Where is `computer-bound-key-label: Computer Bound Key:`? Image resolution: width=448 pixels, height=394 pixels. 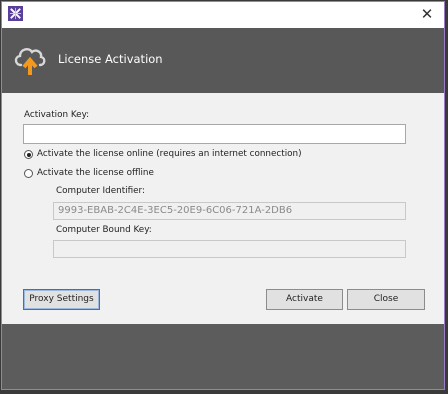
computer-bound-key-label: Computer Bound Key: is located at coordinates (104, 230).